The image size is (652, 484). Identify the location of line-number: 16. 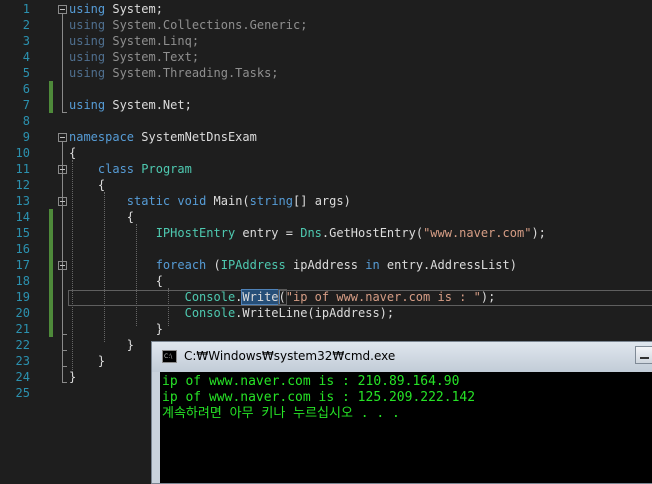
(22, 249).